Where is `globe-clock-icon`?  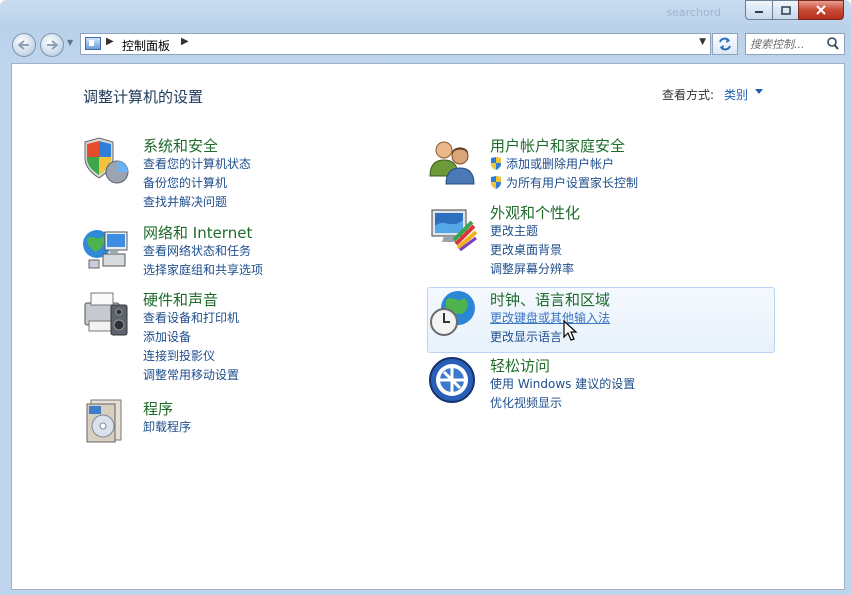 globe-clock-icon is located at coordinates (453, 313).